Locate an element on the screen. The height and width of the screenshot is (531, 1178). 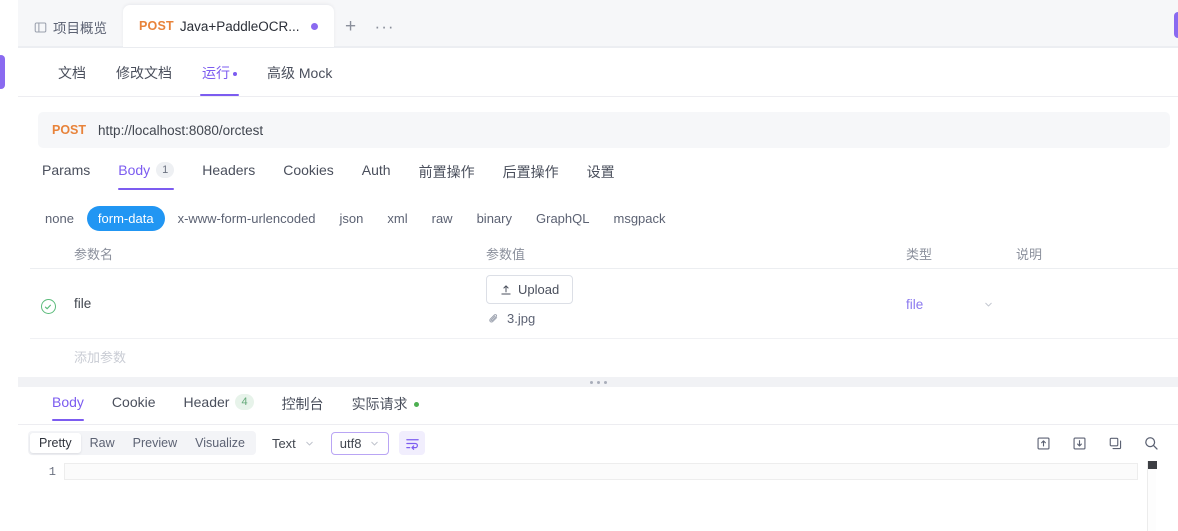
body-type-json: json is located at coordinates (352, 218).